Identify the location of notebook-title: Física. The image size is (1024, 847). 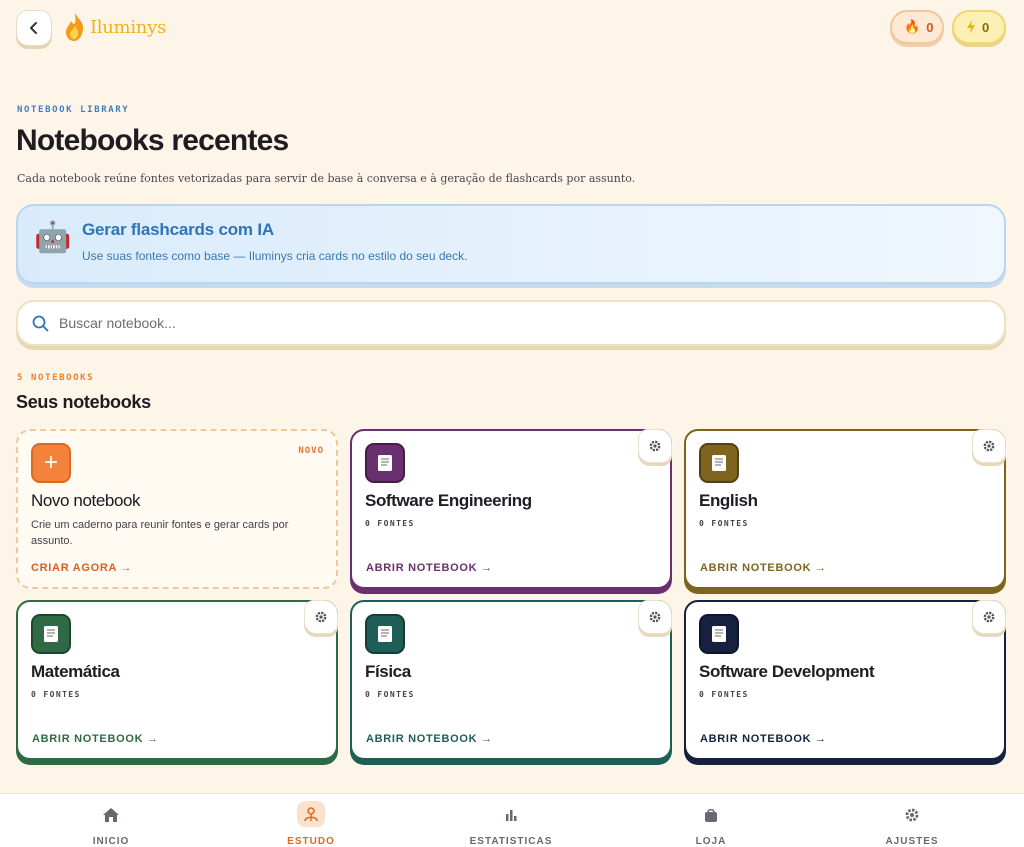
(388, 671).